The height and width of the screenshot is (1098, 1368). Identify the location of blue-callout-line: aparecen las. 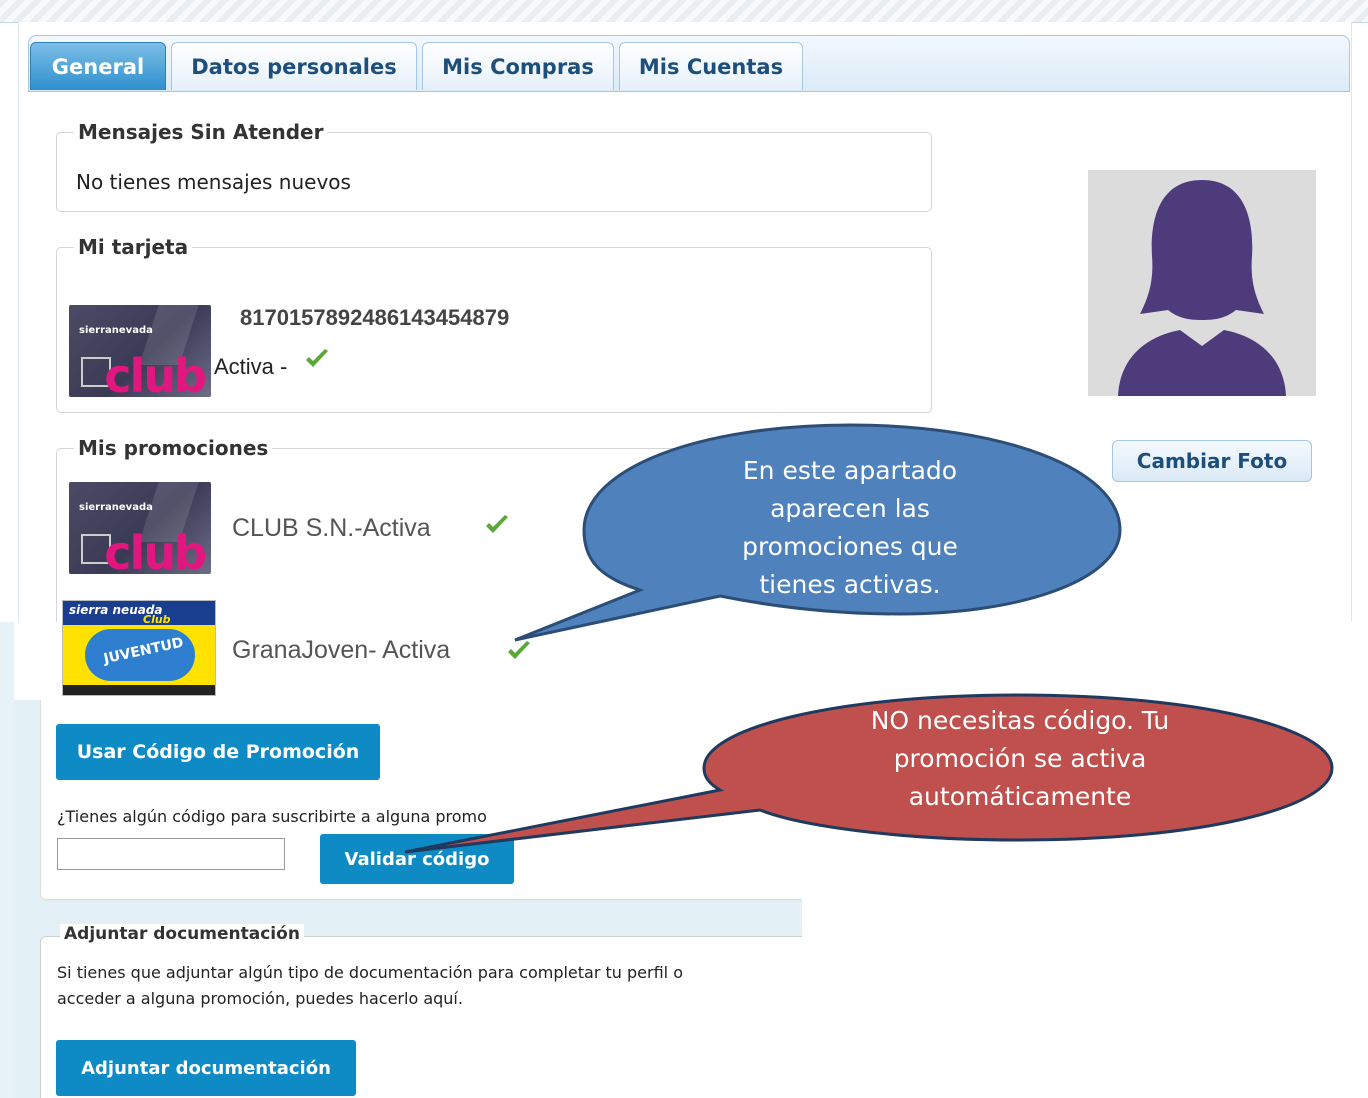
(850, 508).